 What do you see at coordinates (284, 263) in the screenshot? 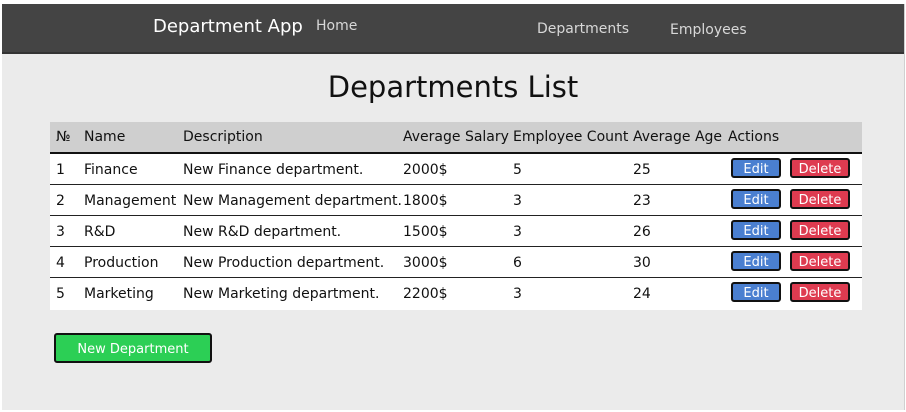
I see `row-description: New Production department.` at bounding box center [284, 263].